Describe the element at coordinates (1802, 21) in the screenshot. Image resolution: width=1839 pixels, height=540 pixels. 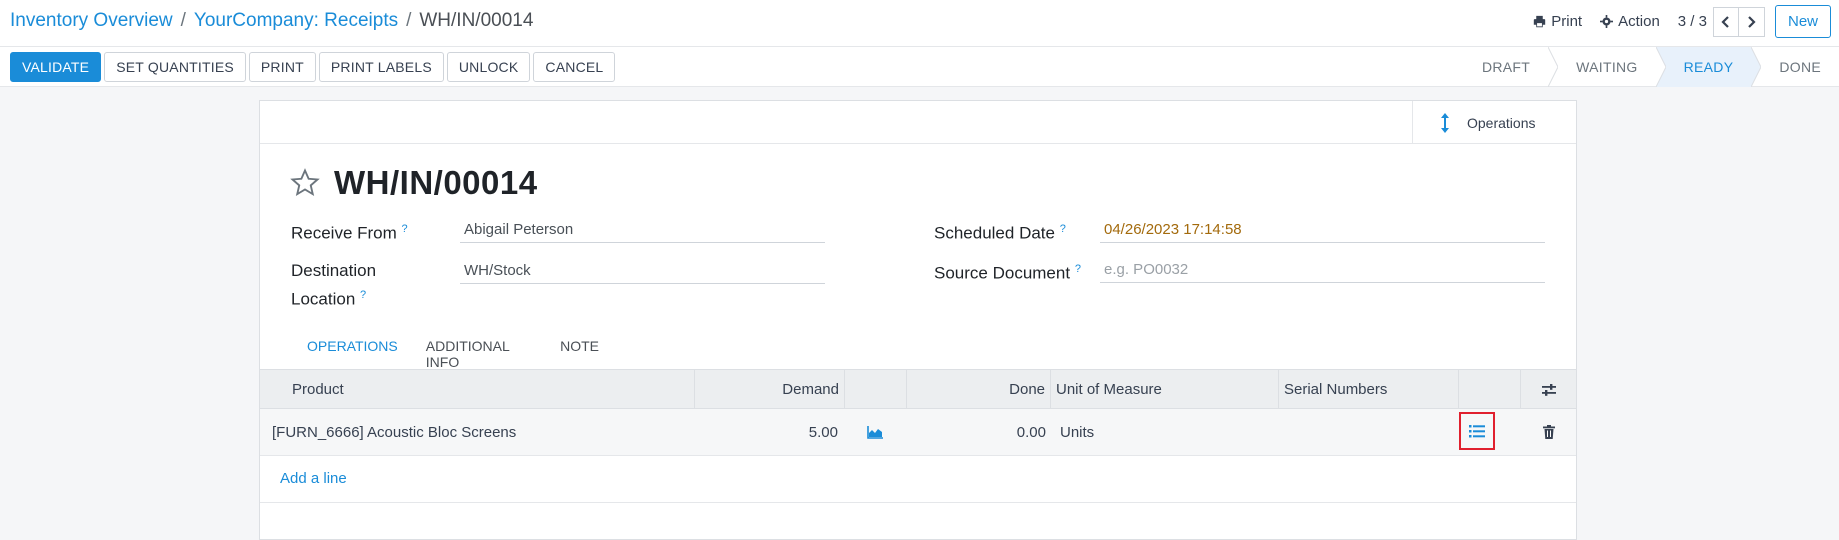
I see `new-button: New` at that location.